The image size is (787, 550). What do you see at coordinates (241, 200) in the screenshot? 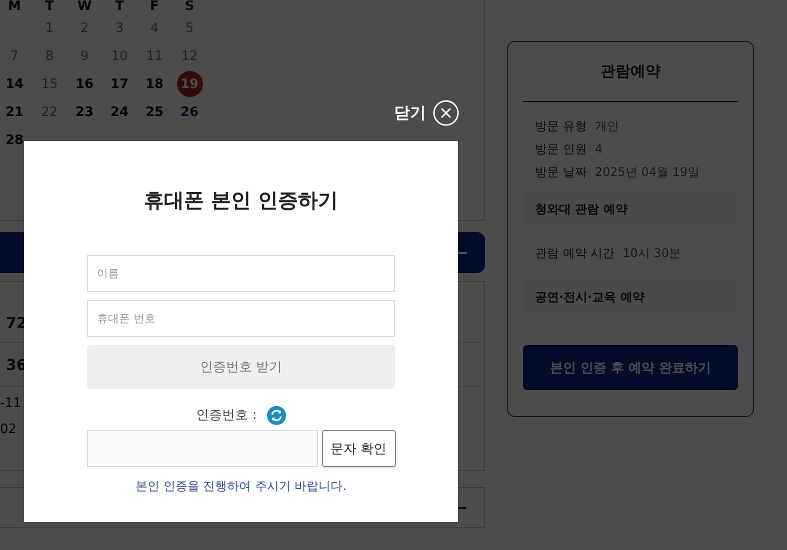
I see `dialog-title: 휴대폰 본인 인증하기` at bounding box center [241, 200].